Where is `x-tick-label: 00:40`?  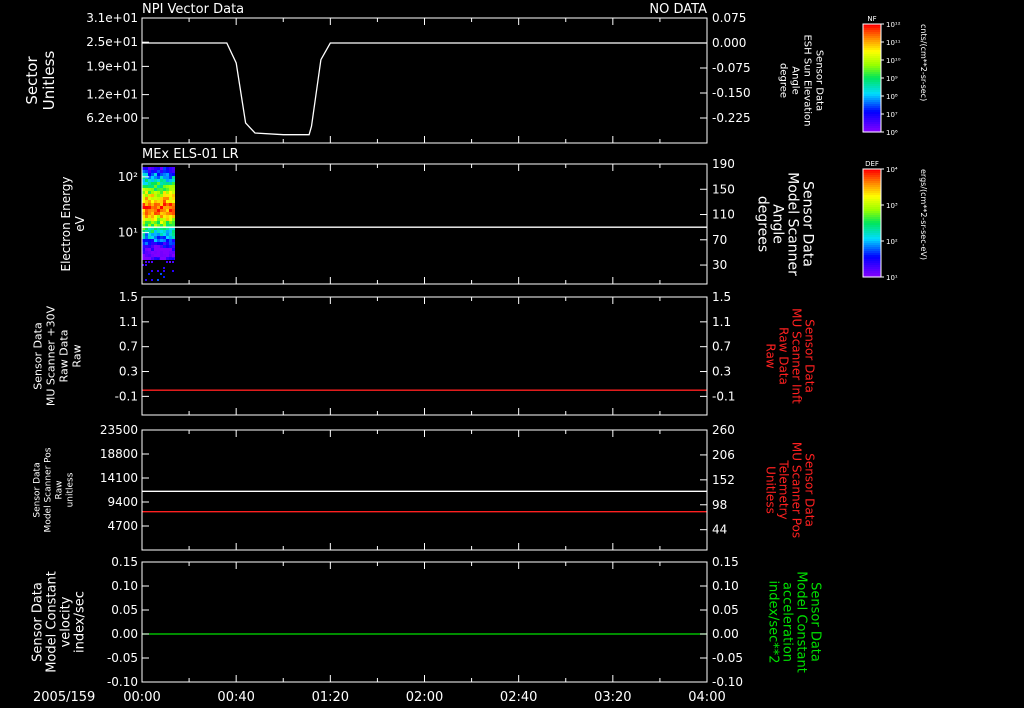
x-tick-label: 00:40 is located at coordinates (235, 697).